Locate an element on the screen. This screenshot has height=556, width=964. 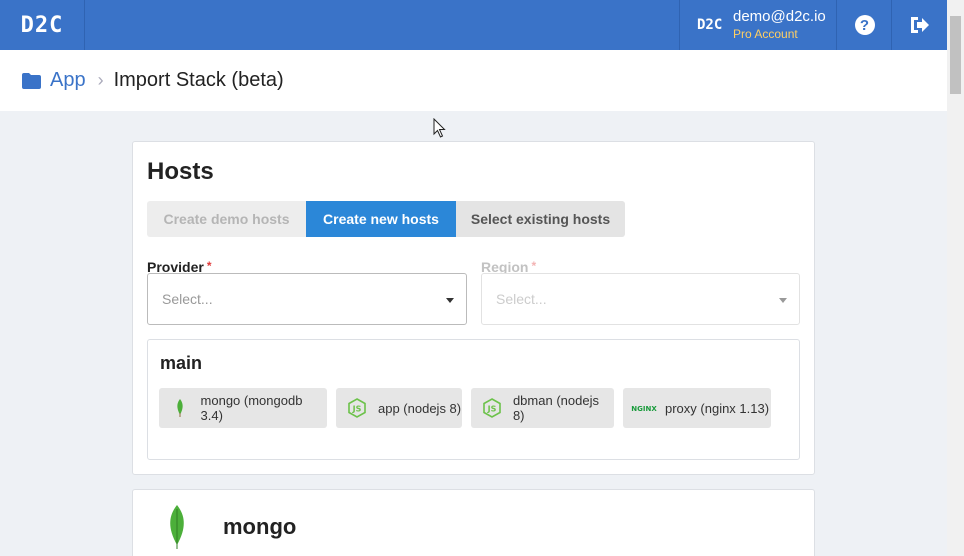
nginx-icon: NGINX is located at coordinates (644, 408).